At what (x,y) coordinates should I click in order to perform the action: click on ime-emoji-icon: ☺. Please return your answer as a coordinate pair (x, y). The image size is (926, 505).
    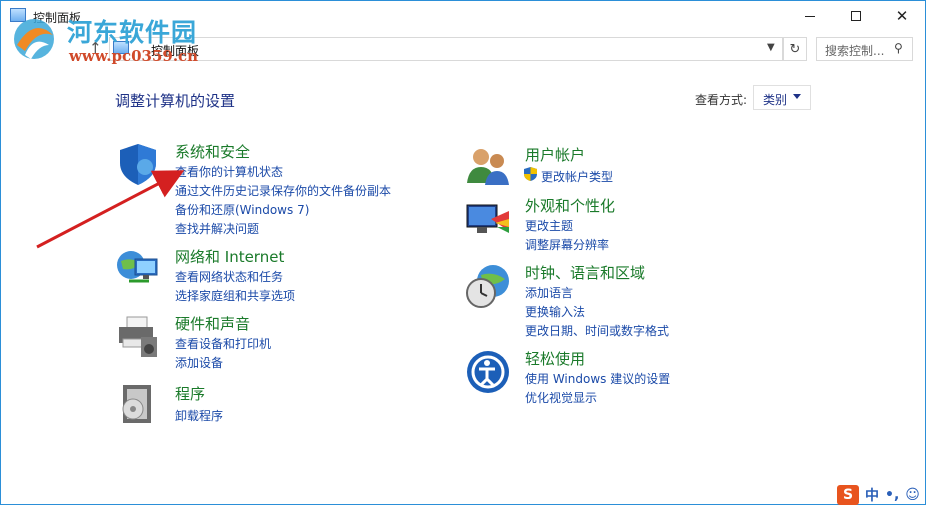
    Looking at the image, I should click on (912, 495).